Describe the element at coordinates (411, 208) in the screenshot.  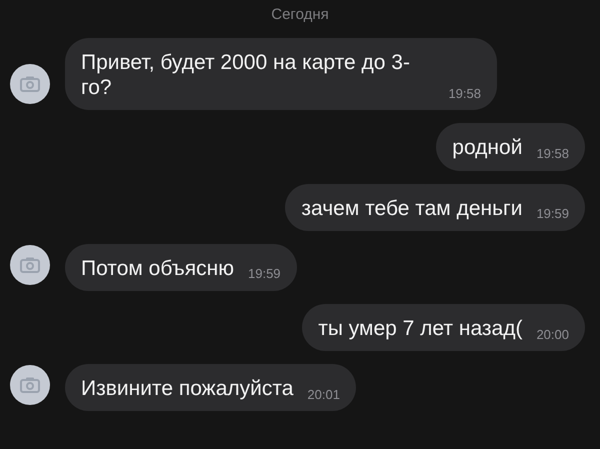
I see `message-text: зачем тебе там деньги` at that location.